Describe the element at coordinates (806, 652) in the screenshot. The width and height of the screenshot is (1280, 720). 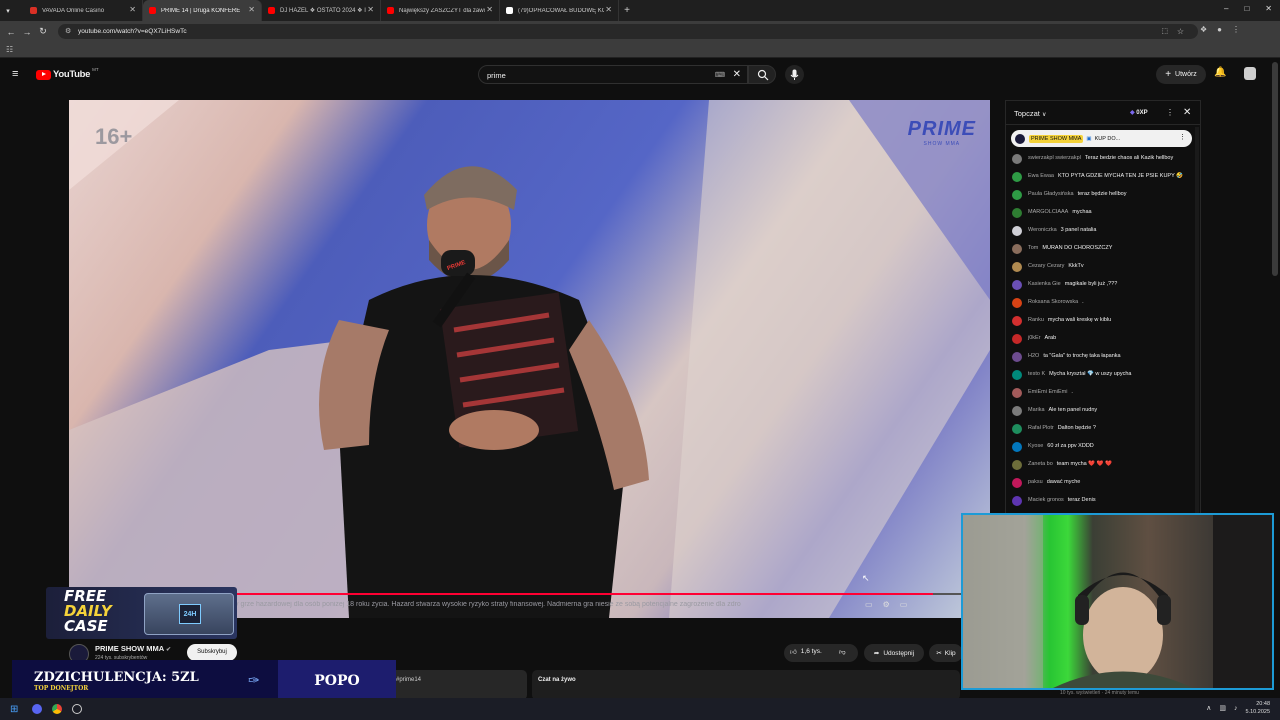
I see `like-button: 👍︎ 1,6 tys.` at that location.